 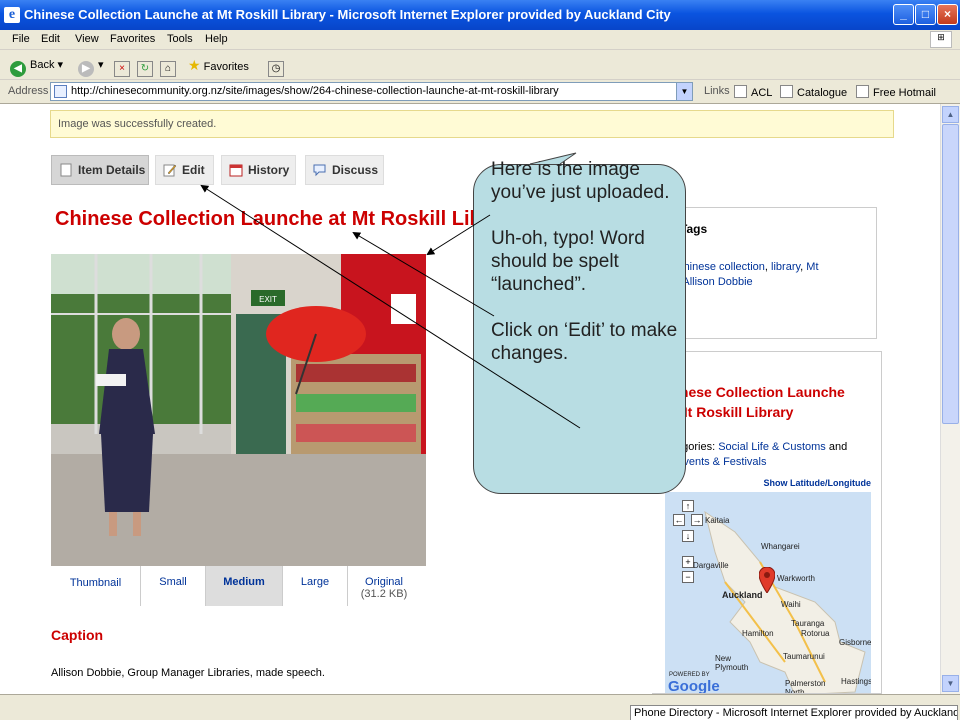 I want to click on scroll-down-icon: ▼, so click(x=950, y=683).